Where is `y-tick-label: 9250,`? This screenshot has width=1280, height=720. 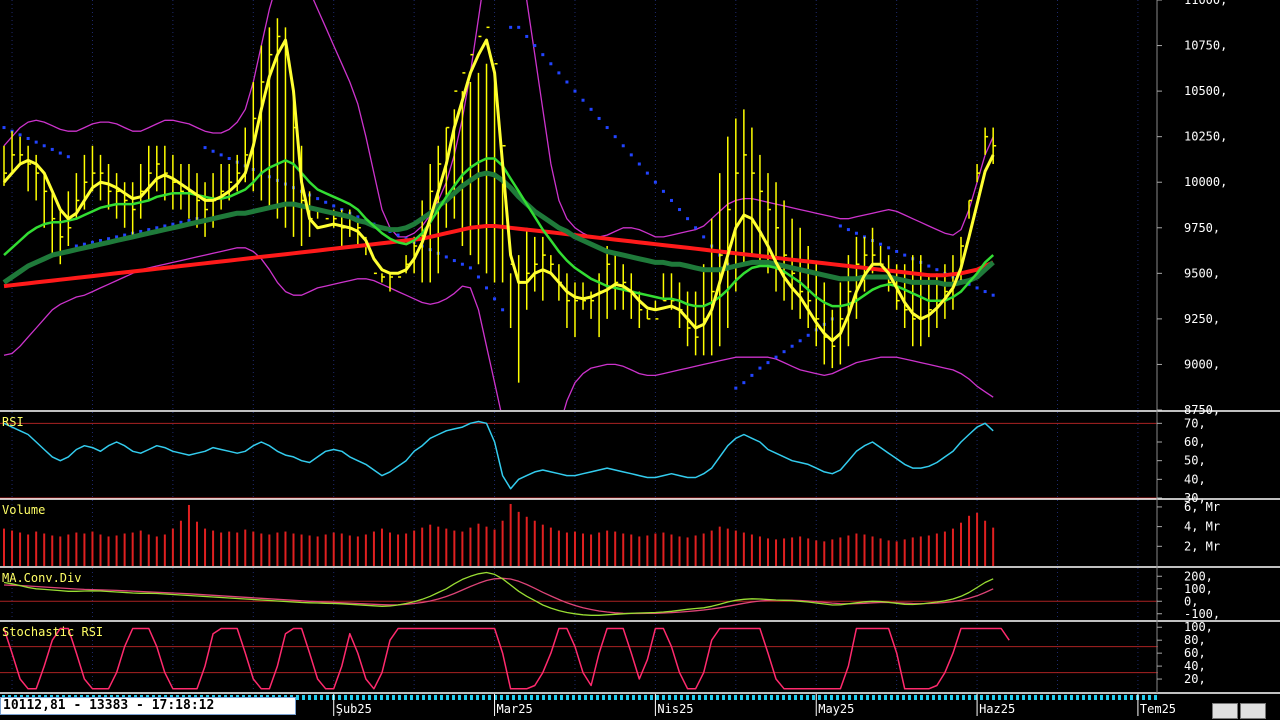
y-tick-label: 9250, is located at coordinates (1202, 319).